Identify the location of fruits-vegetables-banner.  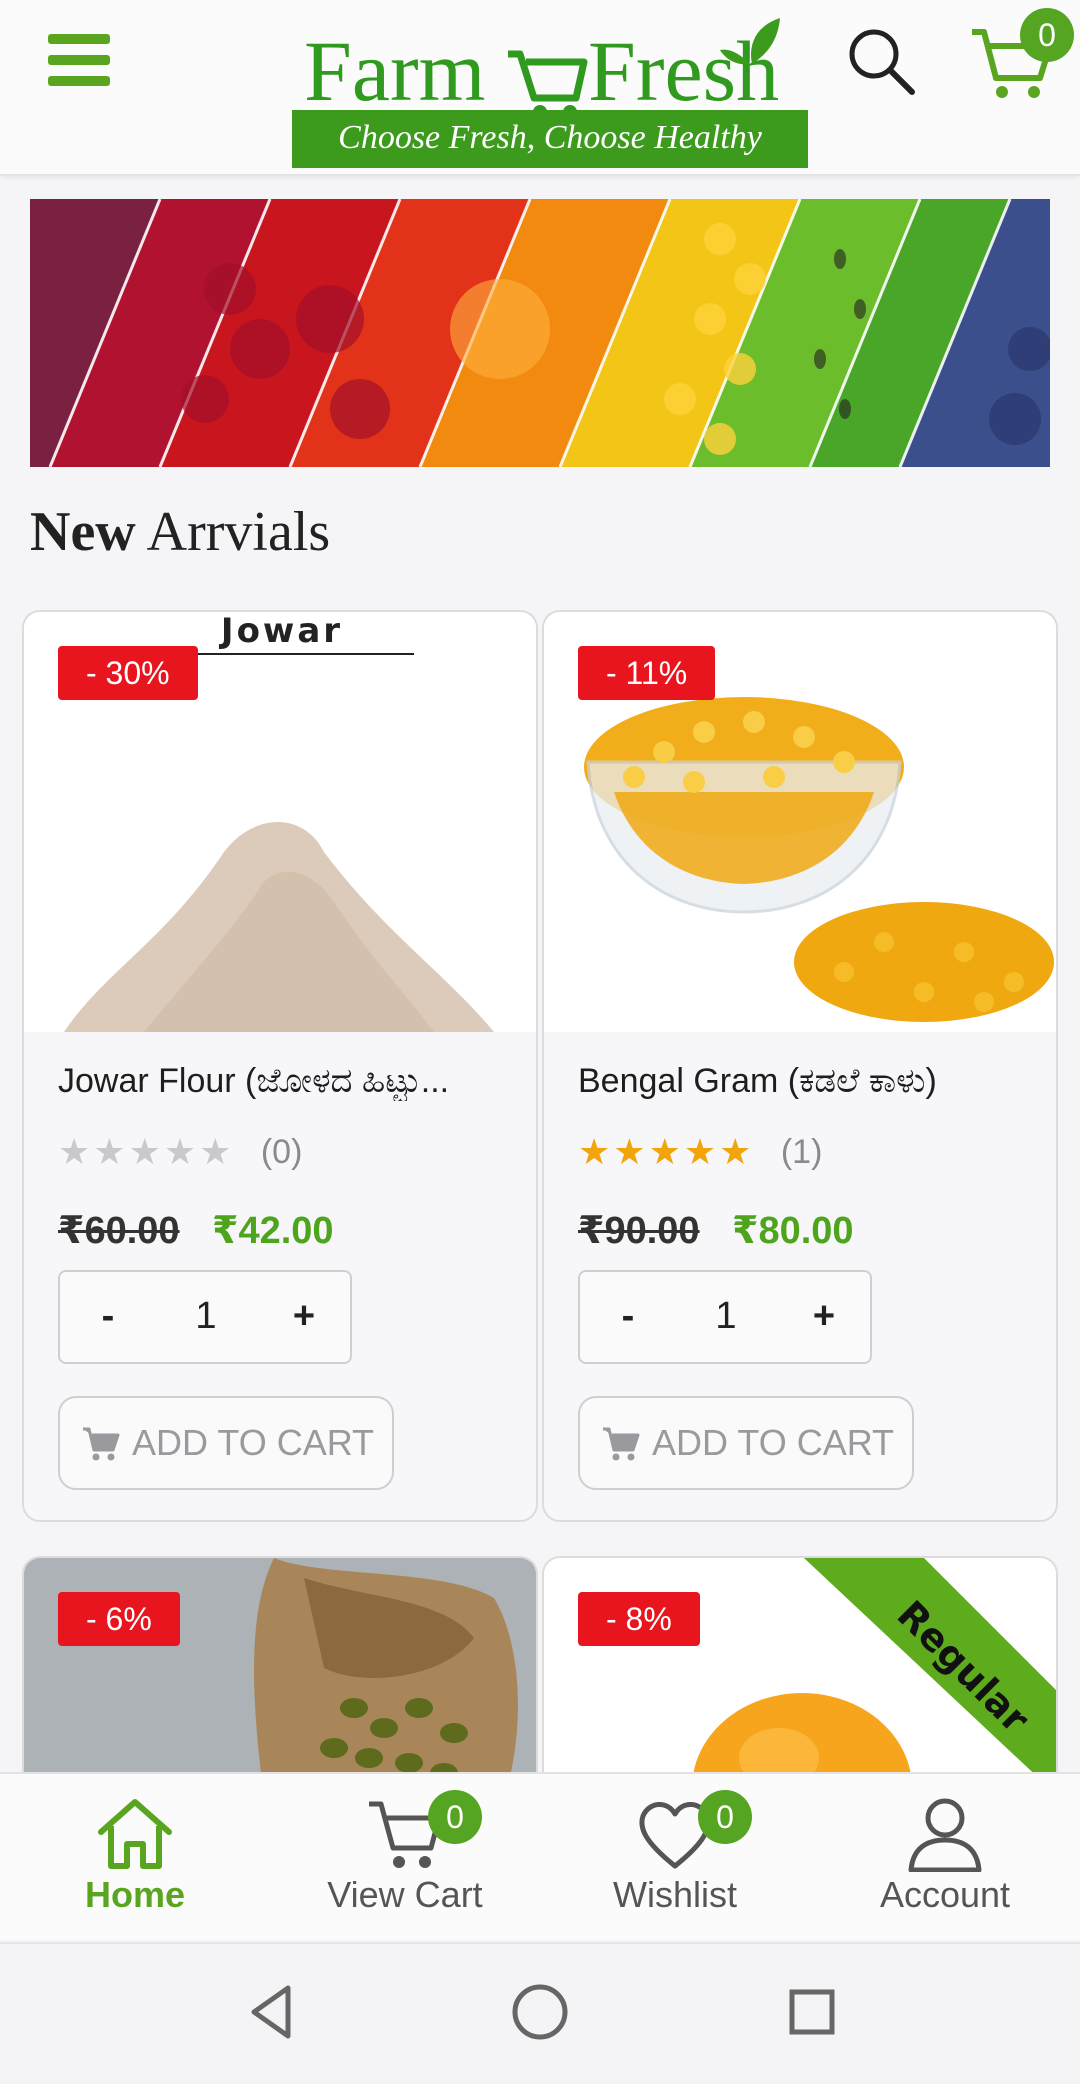
(540, 333).